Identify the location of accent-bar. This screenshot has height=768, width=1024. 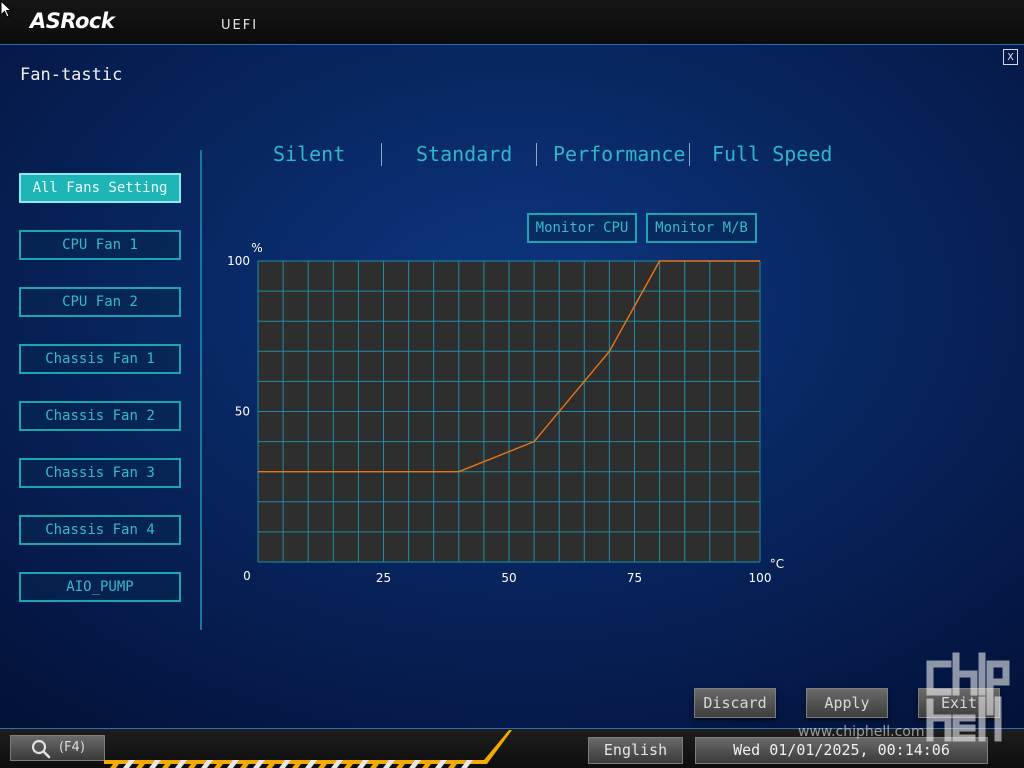
(308, 747).